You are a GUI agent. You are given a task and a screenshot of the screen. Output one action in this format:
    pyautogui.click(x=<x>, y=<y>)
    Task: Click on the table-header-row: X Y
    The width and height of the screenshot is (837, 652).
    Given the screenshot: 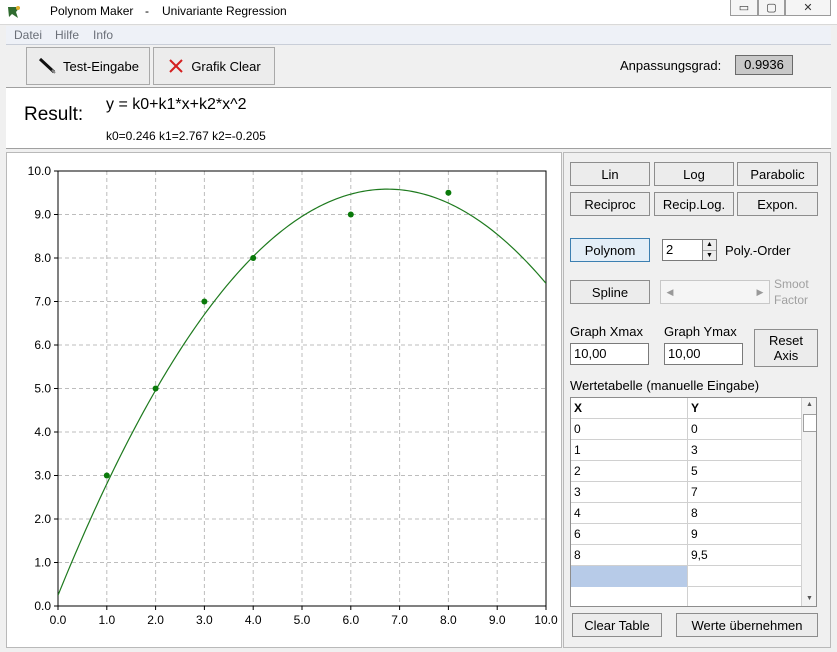 What is the action you would take?
    pyautogui.click(x=686, y=408)
    